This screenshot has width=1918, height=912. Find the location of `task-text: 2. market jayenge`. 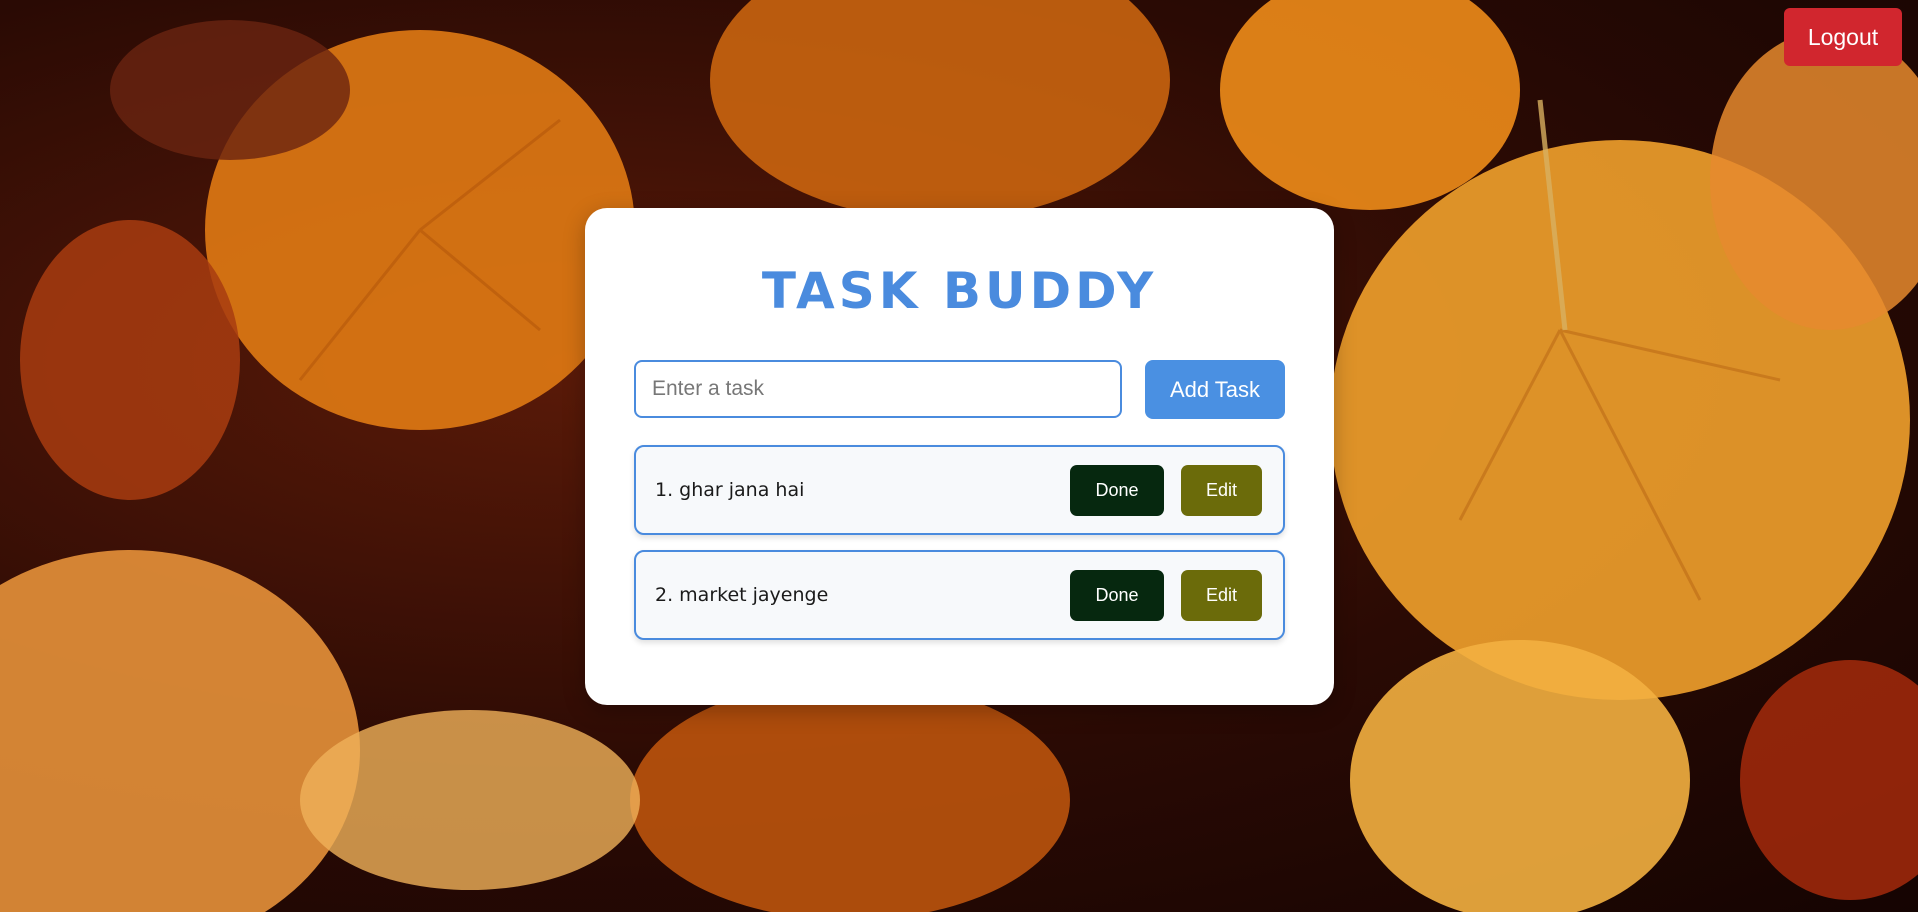

task-text: 2. market jayenge is located at coordinates (742, 595).